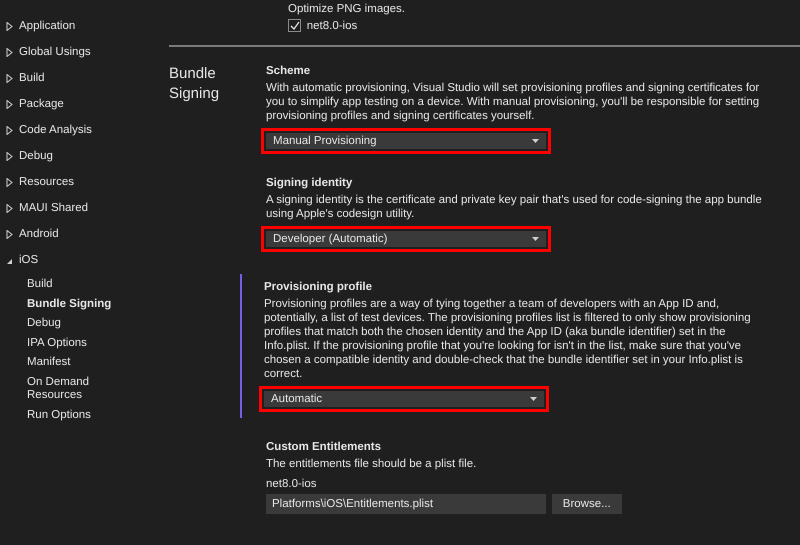 This screenshot has height=545, width=800. I want to click on checkbox-label: net8.0-ios, so click(332, 25).